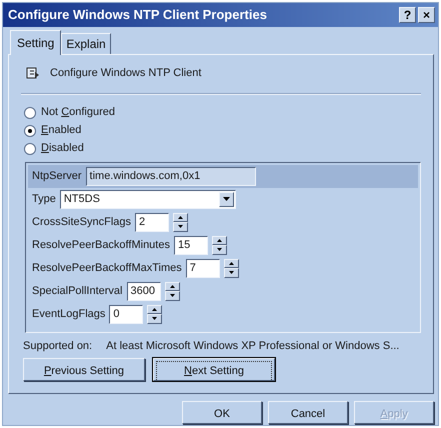 The image size is (441, 428). What do you see at coordinates (152, 222) in the screenshot?
I see `spin-field: 2` at bounding box center [152, 222].